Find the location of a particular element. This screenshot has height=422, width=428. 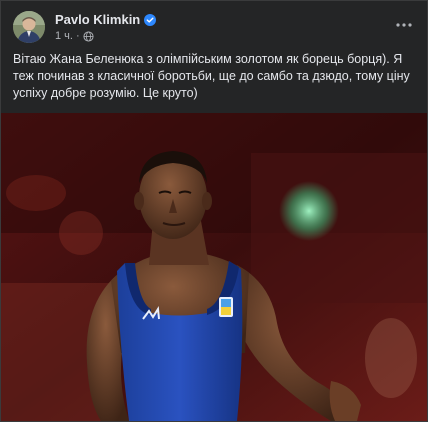

author-avatar is located at coordinates (29, 27).